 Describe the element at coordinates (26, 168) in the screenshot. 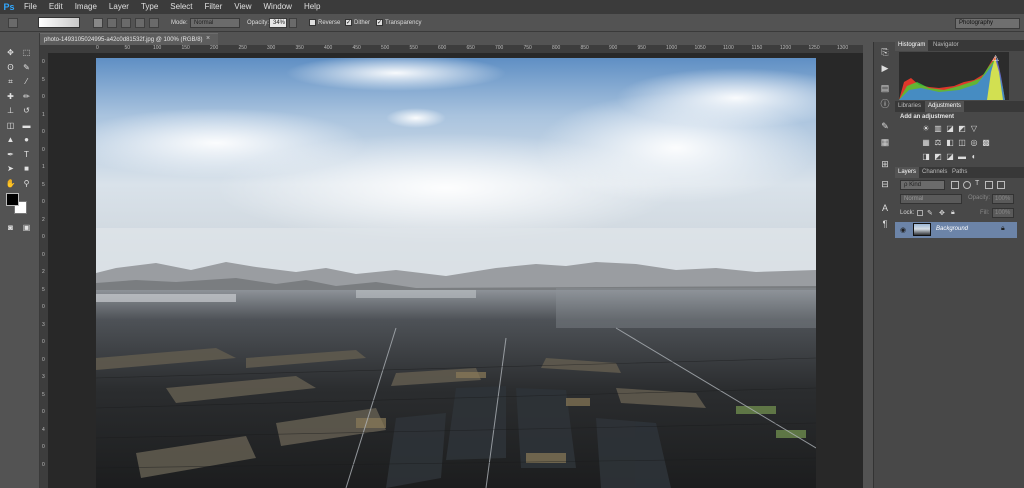

I see `shape-icon: ■` at that location.